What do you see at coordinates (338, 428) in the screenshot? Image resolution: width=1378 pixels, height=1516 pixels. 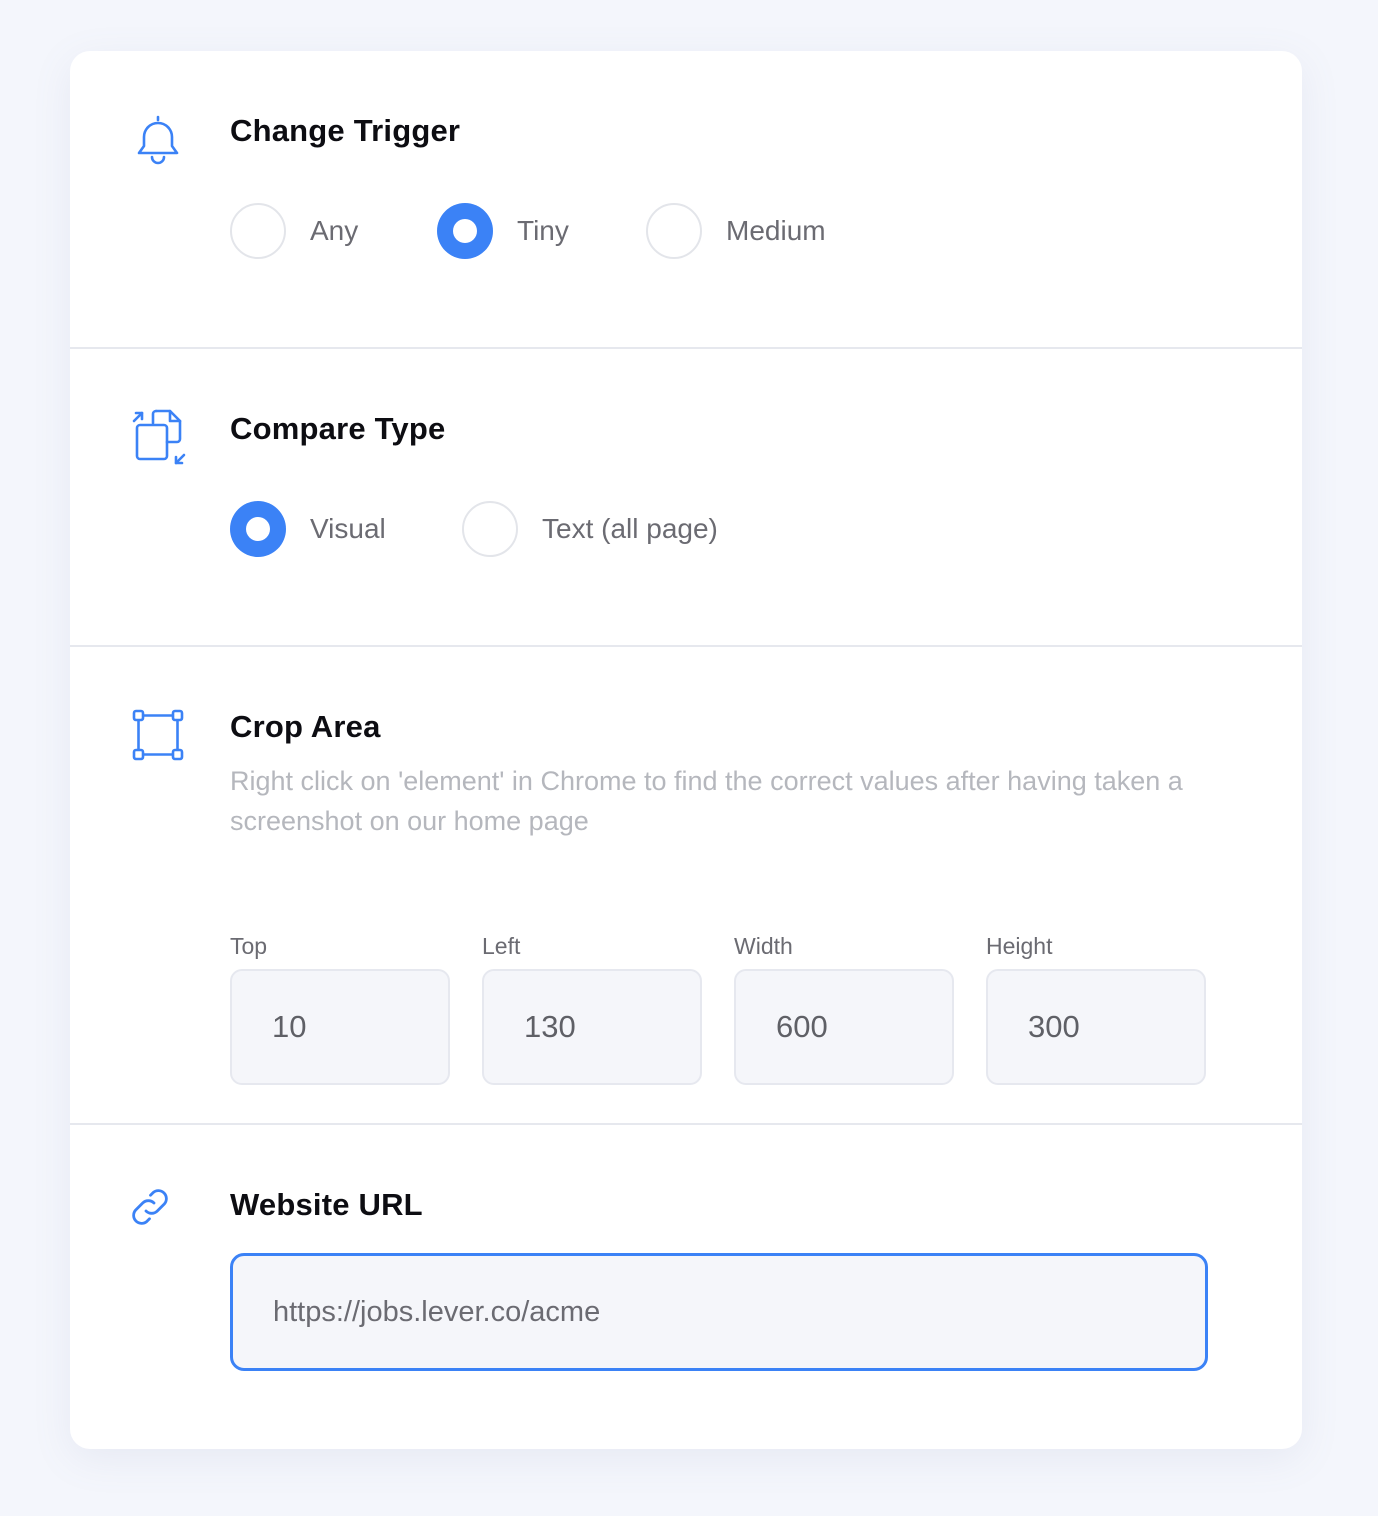 I see `compare-type-title: Compare Type` at bounding box center [338, 428].